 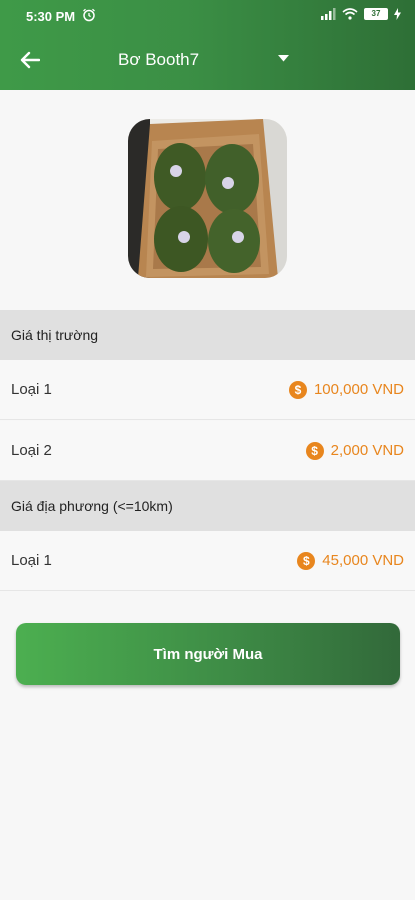 I want to click on market-price-row: Loại 1 $ 100,000 VND, so click(x=207, y=390).